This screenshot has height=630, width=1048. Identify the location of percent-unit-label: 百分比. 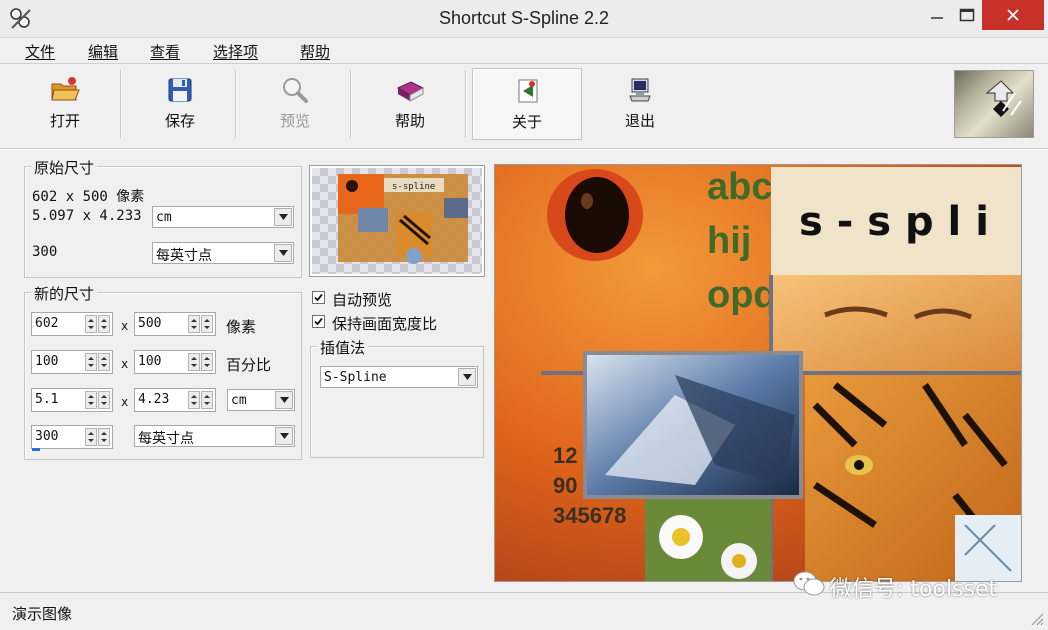
(249, 365).